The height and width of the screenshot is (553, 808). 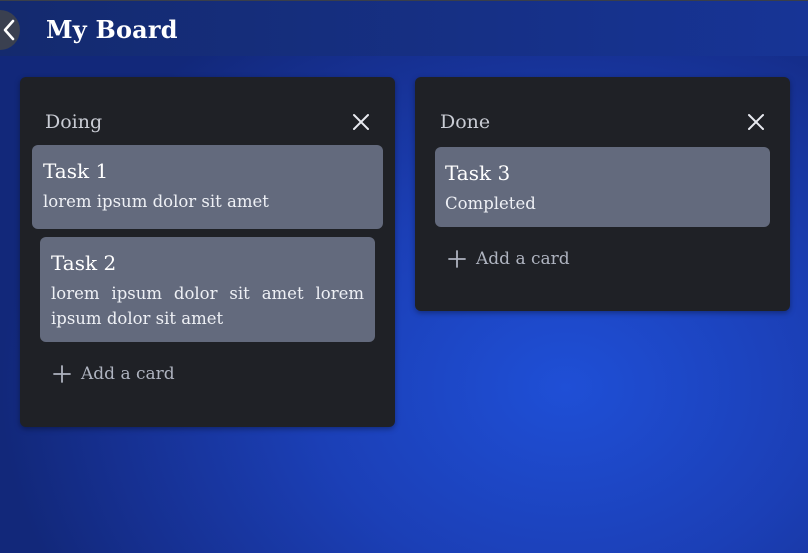 What do you see at coordinates (156, 201) in the screenshot?
I see `card-description: lorem ipsum dolor sit amet` at bounding box center [156, 201].